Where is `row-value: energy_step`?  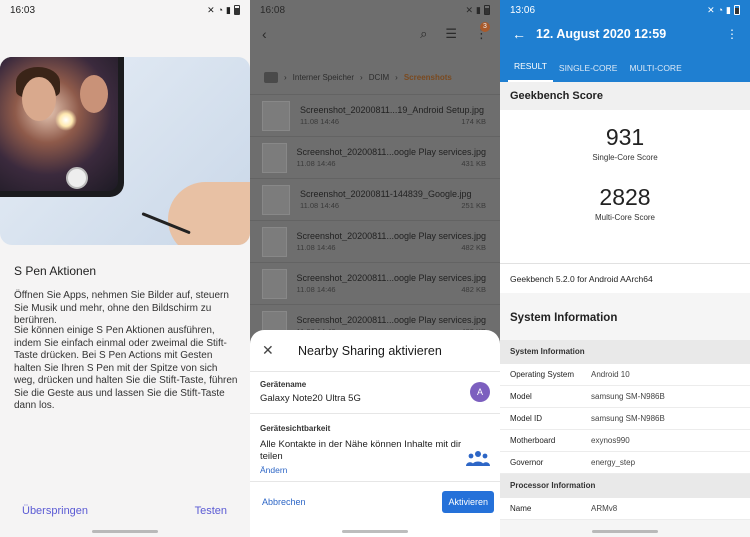
row-value: energy_step is located at coordinates (613, 462).